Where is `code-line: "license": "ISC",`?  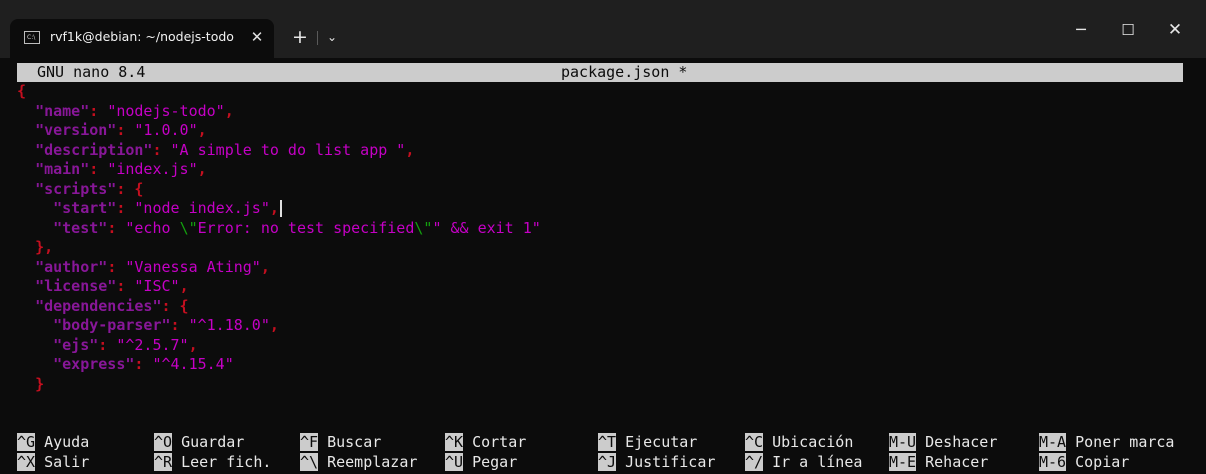
code-line: "license": "ISC", is located at coordinates (600, 287).